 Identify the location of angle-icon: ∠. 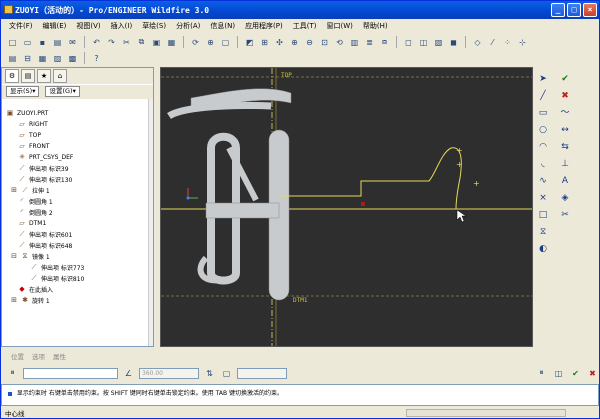
(128, 373).